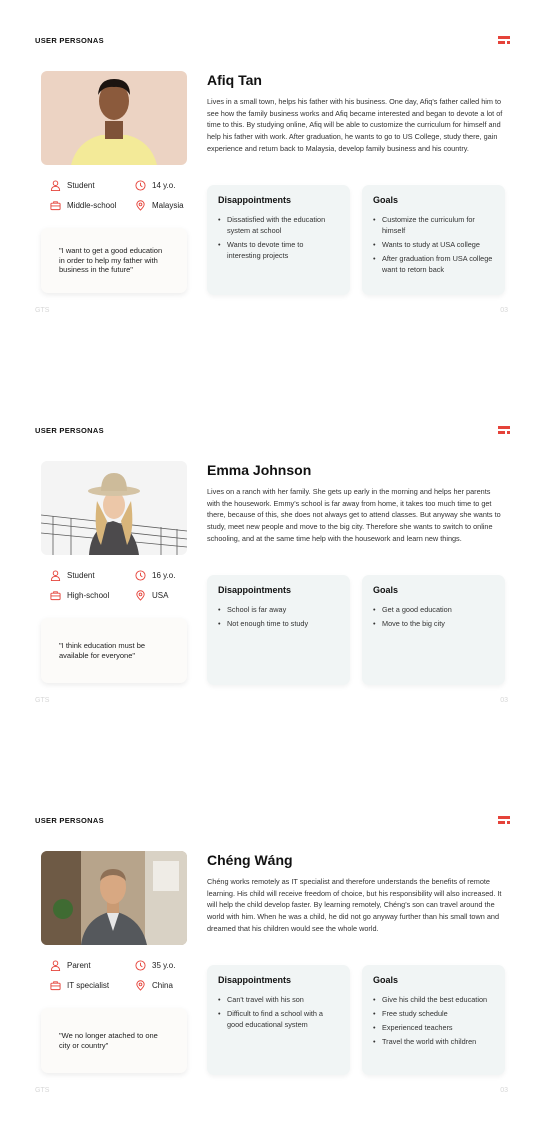 The height and width of the screenshot is (1122, 544). I want to click on goal-item: Get a good education, so click(433, 609).